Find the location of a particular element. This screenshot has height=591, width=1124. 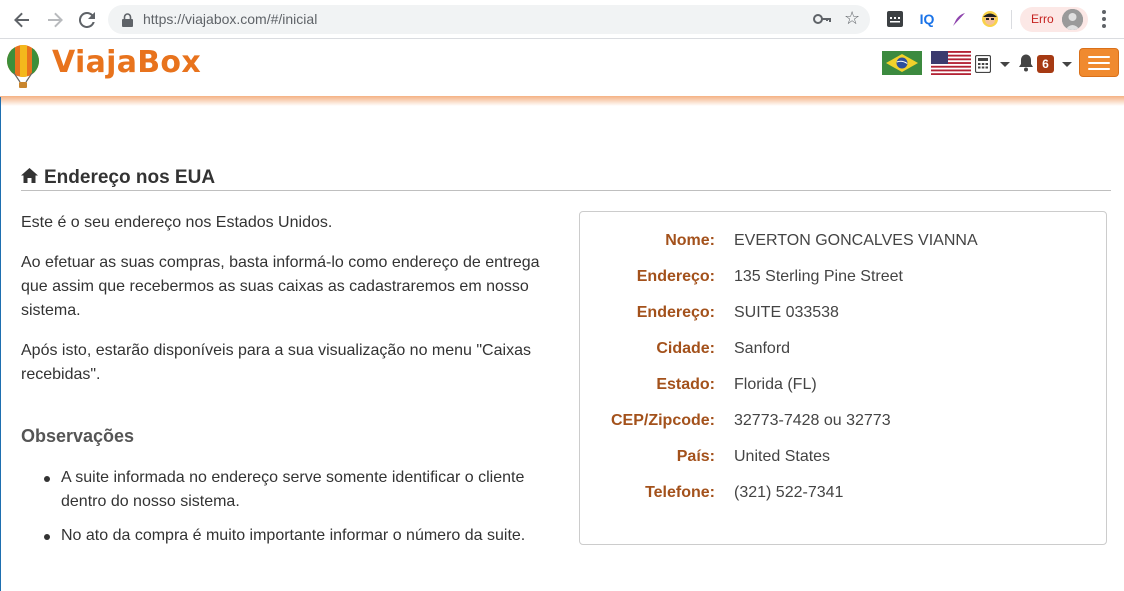

notification-dropdown-caret is located at coordinates (1067, 64).